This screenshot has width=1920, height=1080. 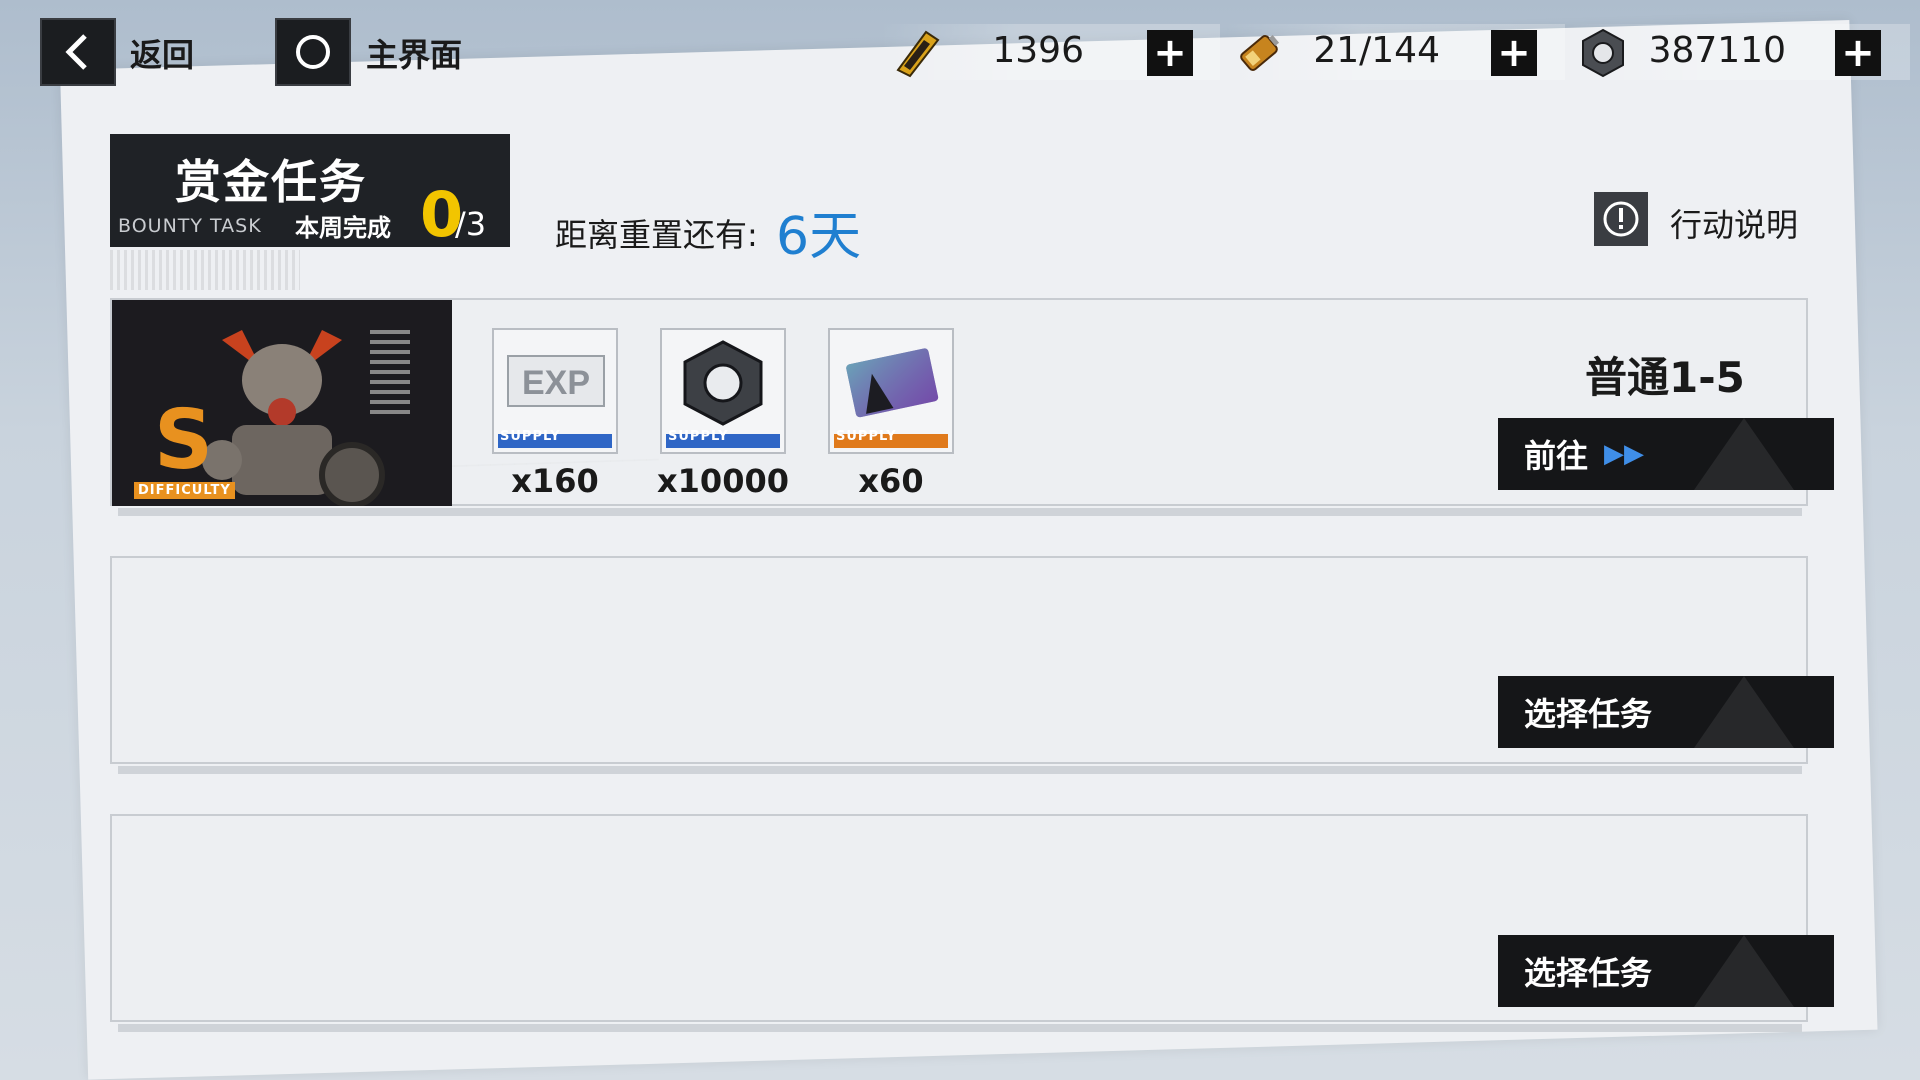 What do you see at coordinates (1666, 712) in the screenshot?
I see `select-task-button-2: 选择任务` at bounding box center [1666, 712].